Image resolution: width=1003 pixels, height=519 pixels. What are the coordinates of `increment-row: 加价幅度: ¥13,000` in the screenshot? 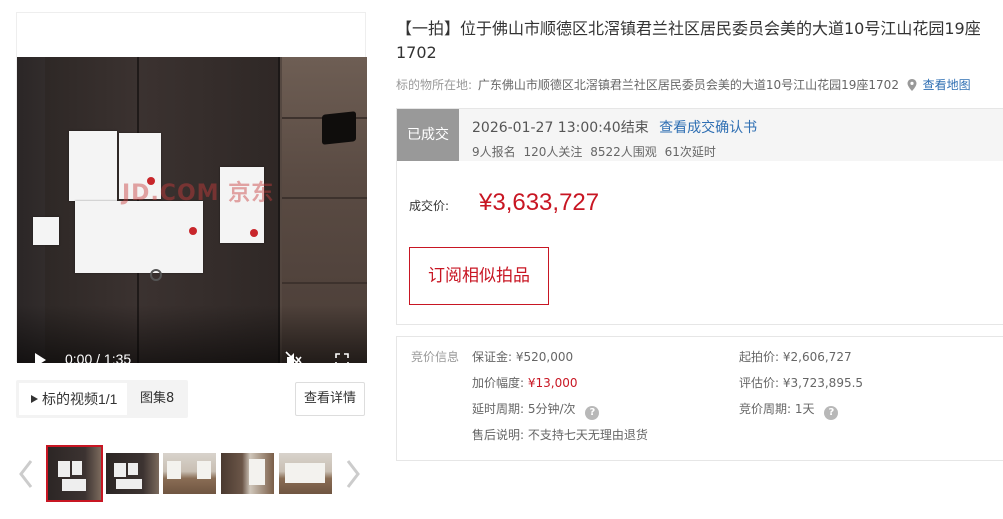 It's located at (525, 382).